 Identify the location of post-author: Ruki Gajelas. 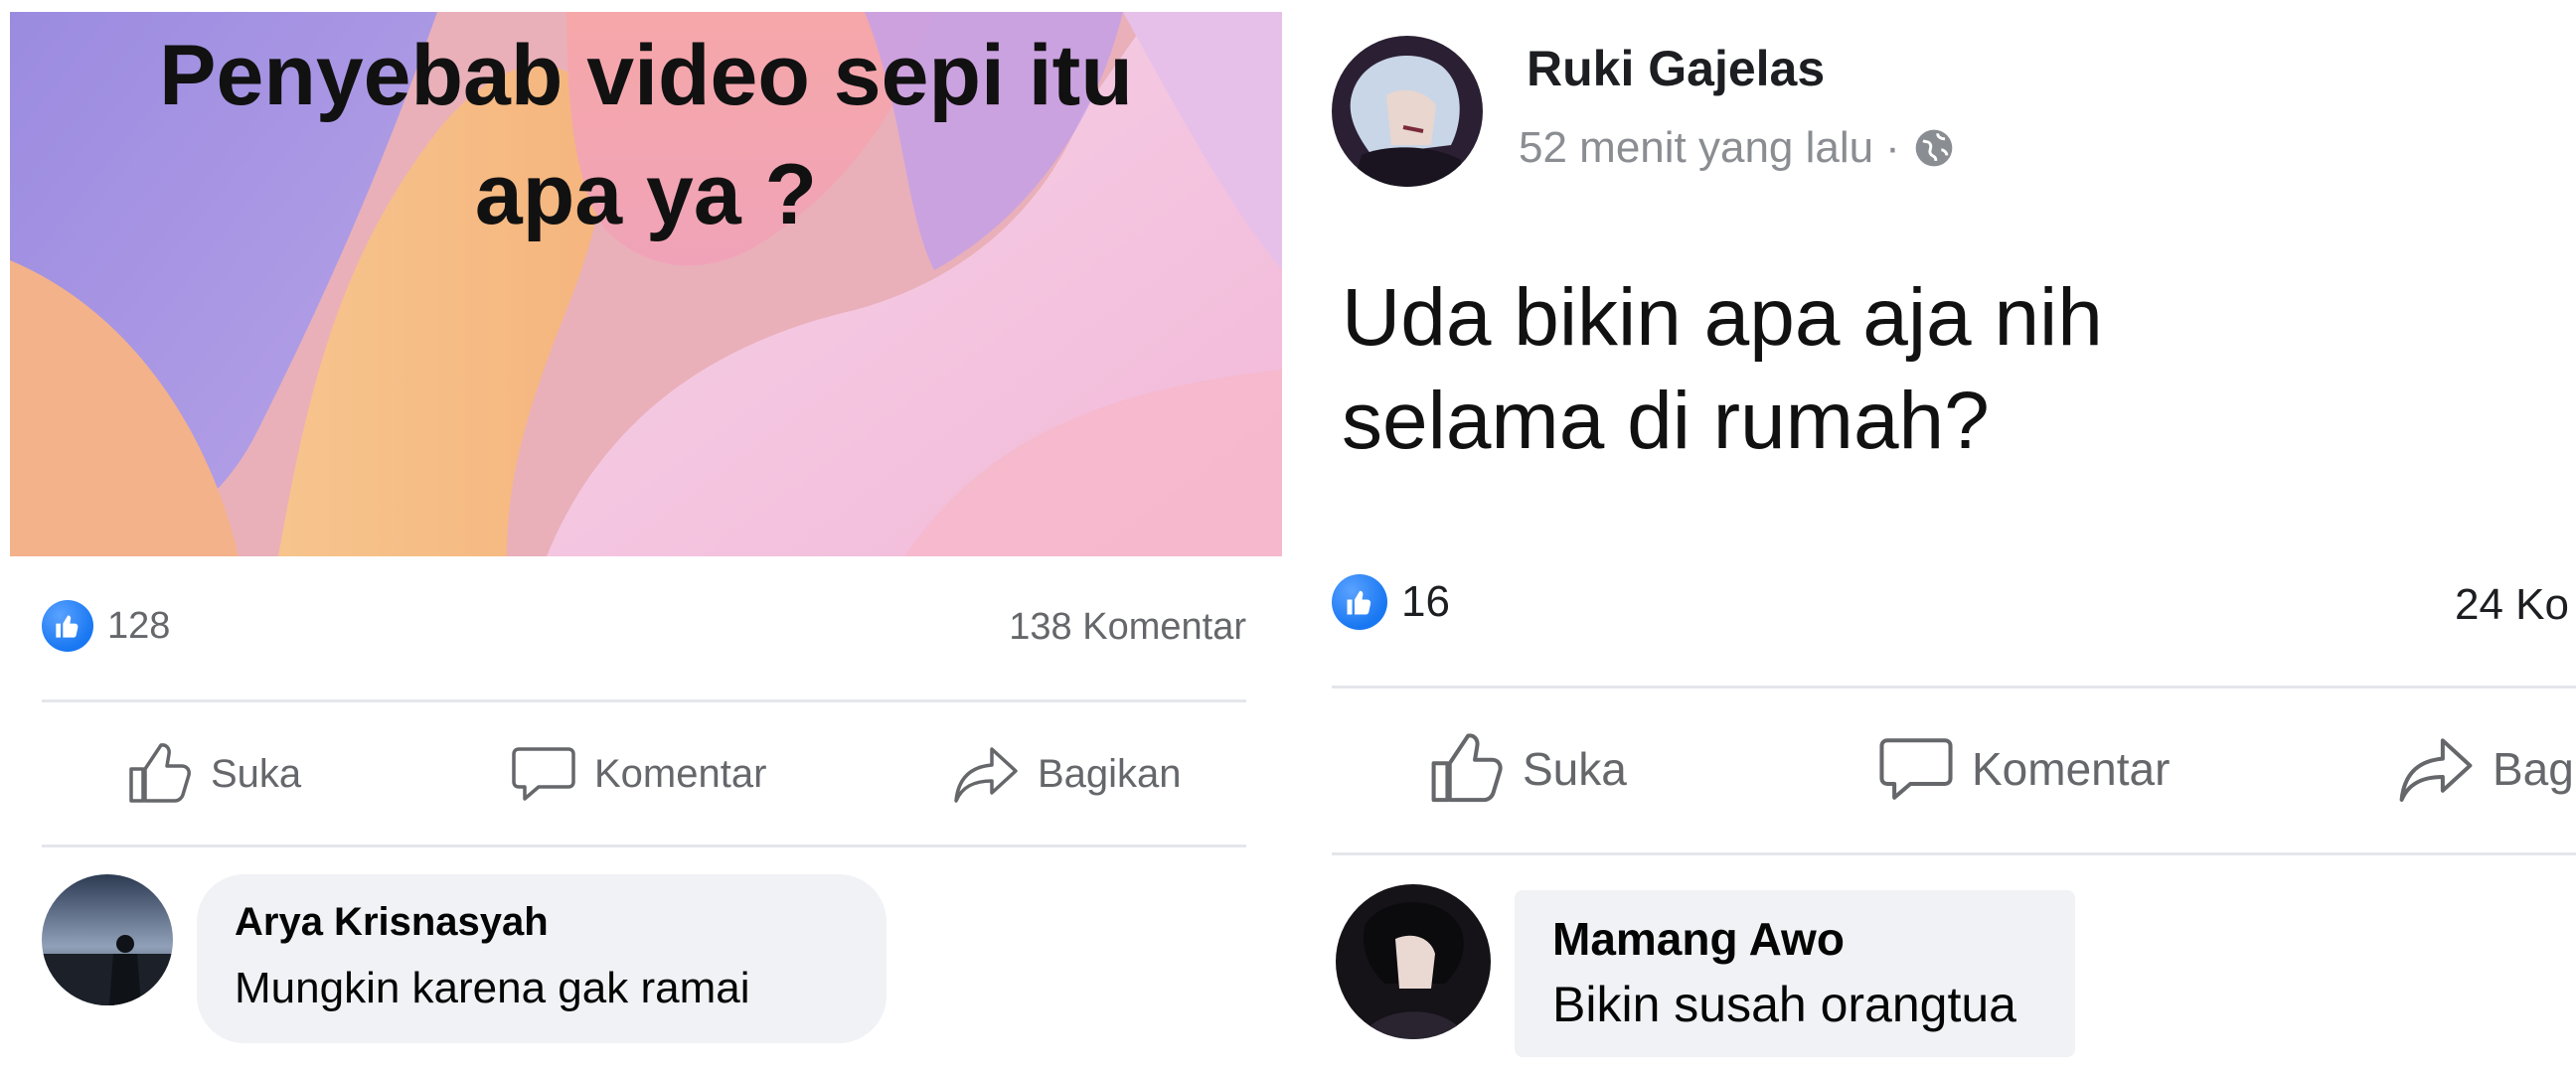
(1676, 68).